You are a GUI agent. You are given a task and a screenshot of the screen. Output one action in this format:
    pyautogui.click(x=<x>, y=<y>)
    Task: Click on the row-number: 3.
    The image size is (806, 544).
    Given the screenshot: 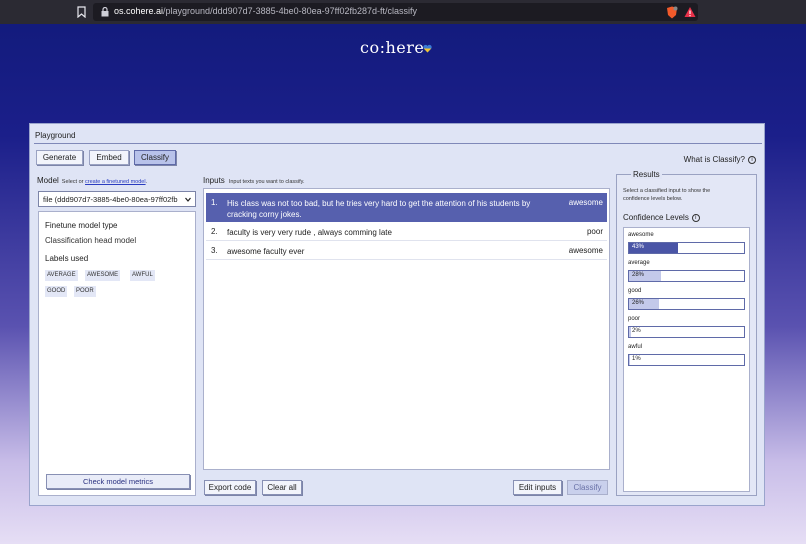 What is the action you would take?
    pyautogui.click(x=214, y=250)
    